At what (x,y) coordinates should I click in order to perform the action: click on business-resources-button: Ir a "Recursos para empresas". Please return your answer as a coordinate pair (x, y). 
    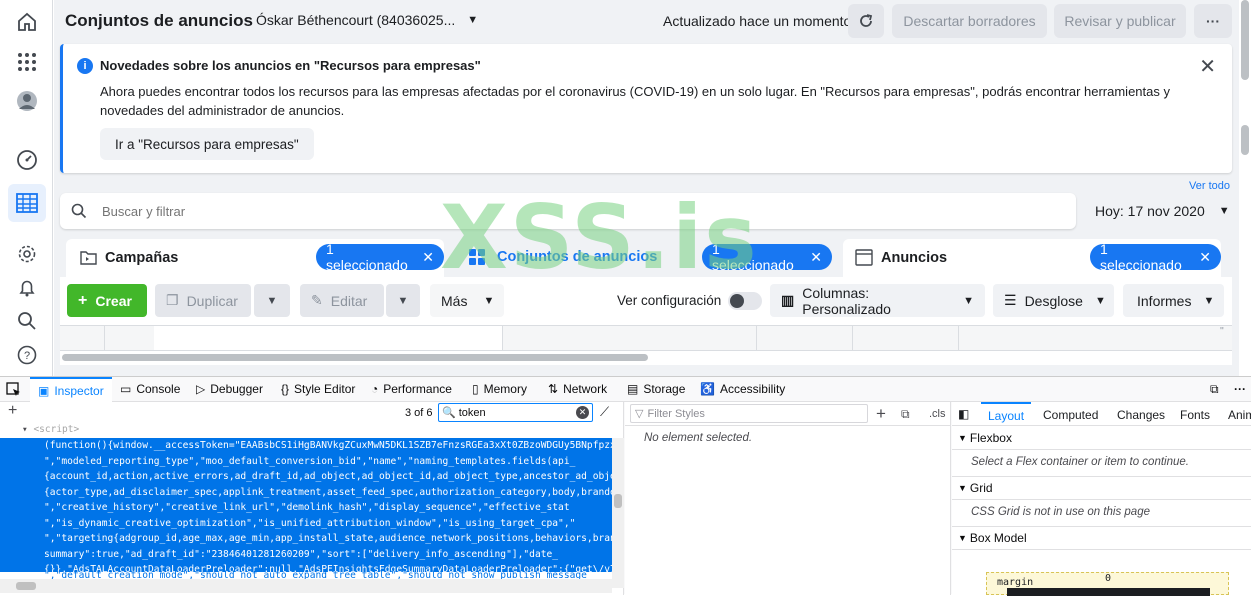
    Looking at the image, I should click on (207, 144).